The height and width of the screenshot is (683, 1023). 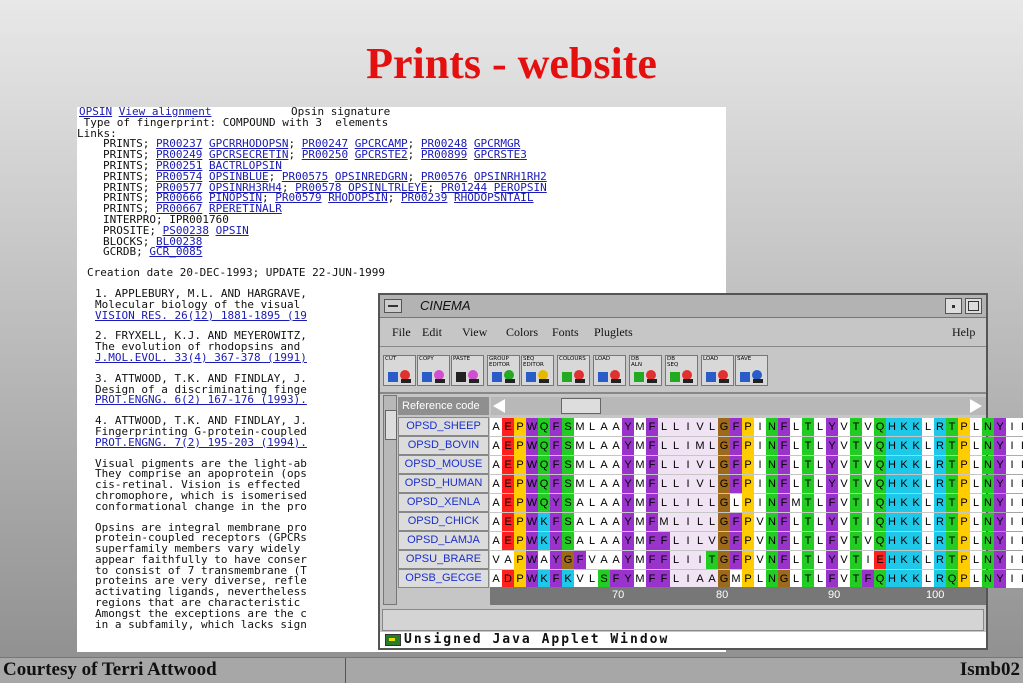 What do you see at coordinates (393, 640) in the screenshot?
I see `key-icon` at bounding box center [393, 640].